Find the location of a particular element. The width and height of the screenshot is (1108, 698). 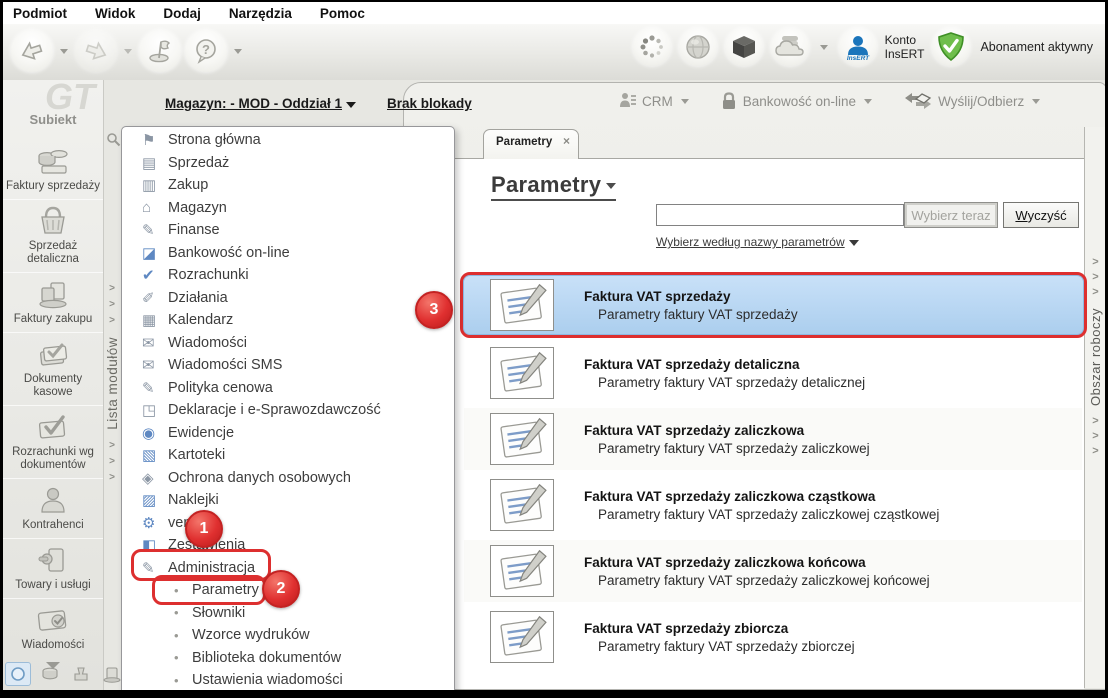

menu-item-sprzedaz: ▤ Sprzedaż is located at coordinates (288, 163).